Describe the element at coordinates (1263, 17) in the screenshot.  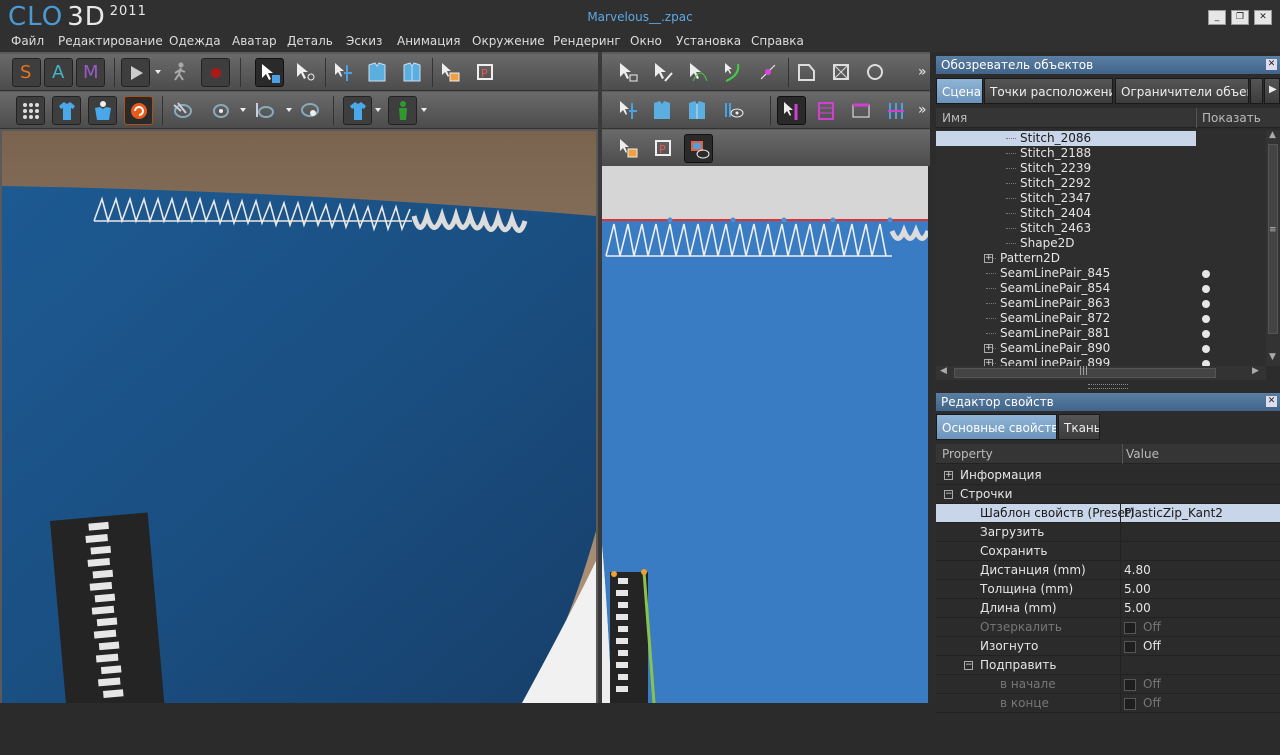
I see `close-button: ✕` at that location.